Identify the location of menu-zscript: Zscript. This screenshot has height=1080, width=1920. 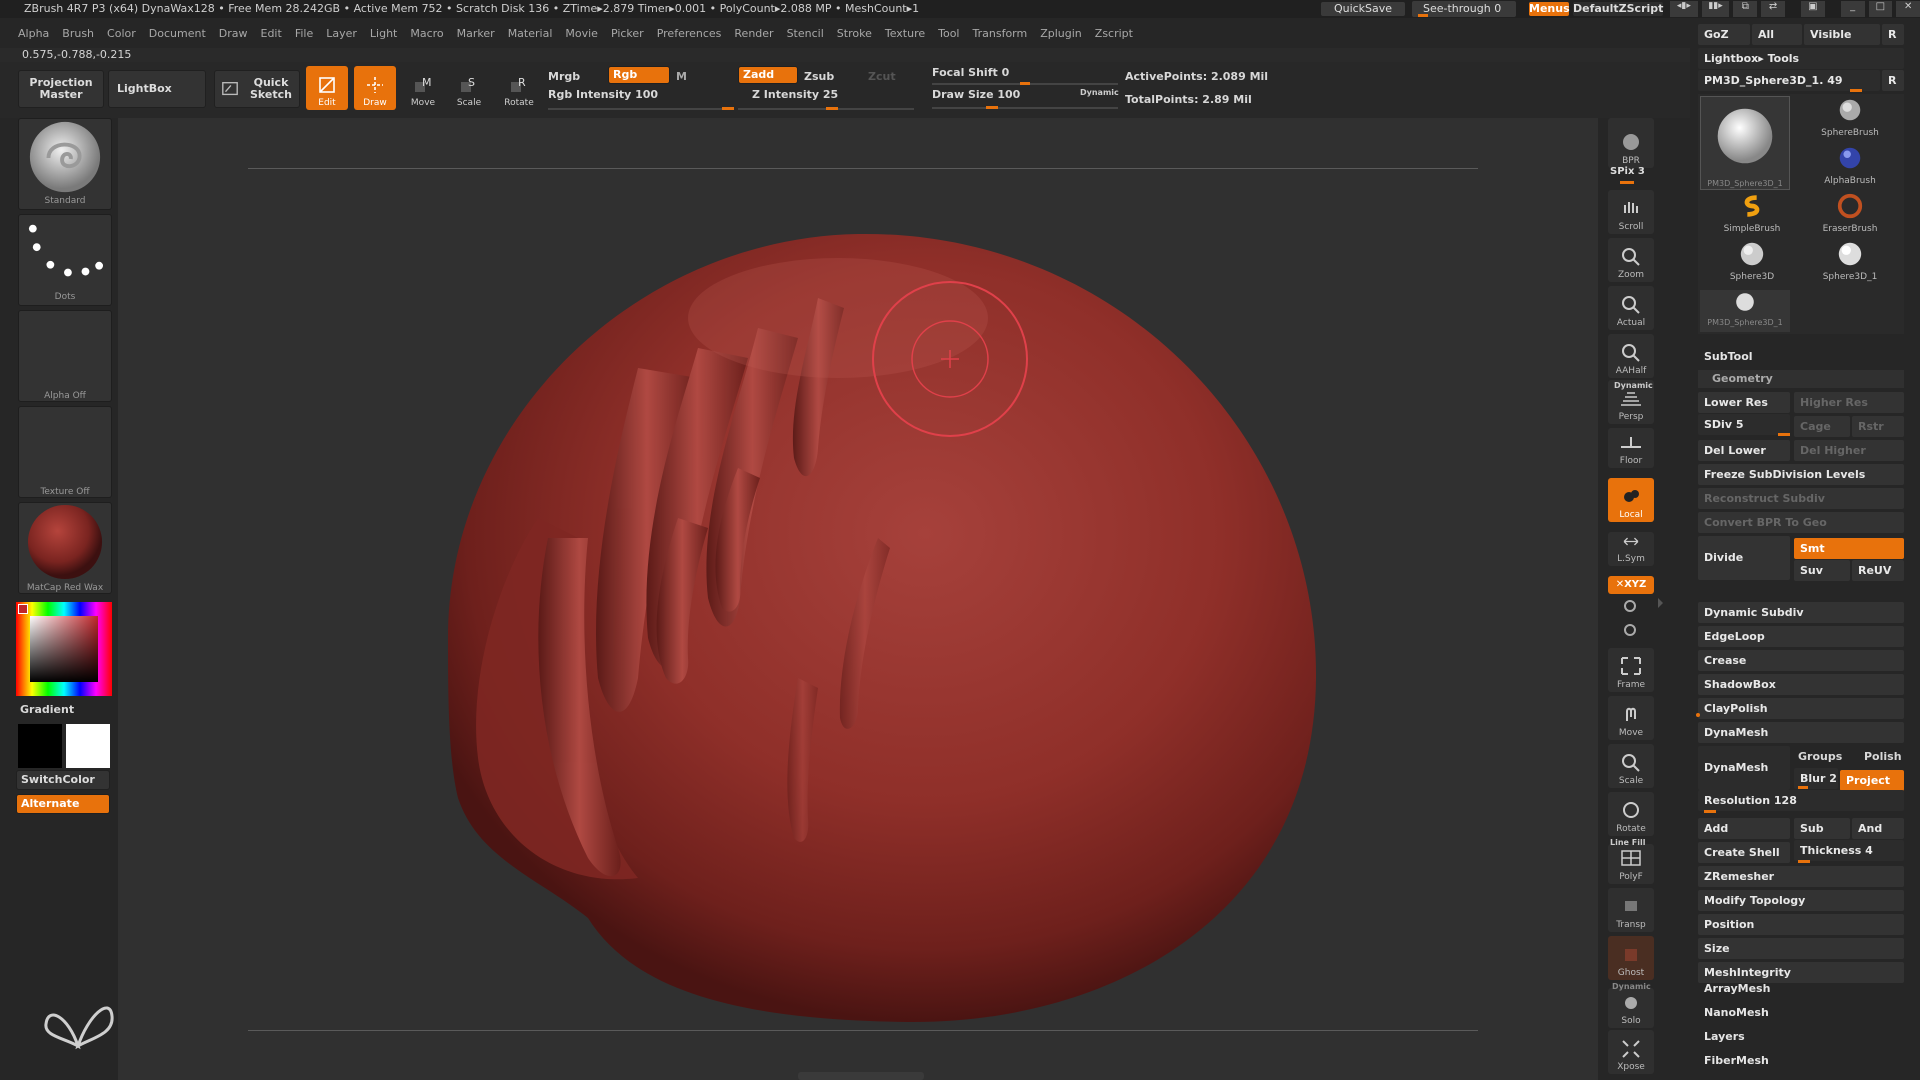
(1114, 33).